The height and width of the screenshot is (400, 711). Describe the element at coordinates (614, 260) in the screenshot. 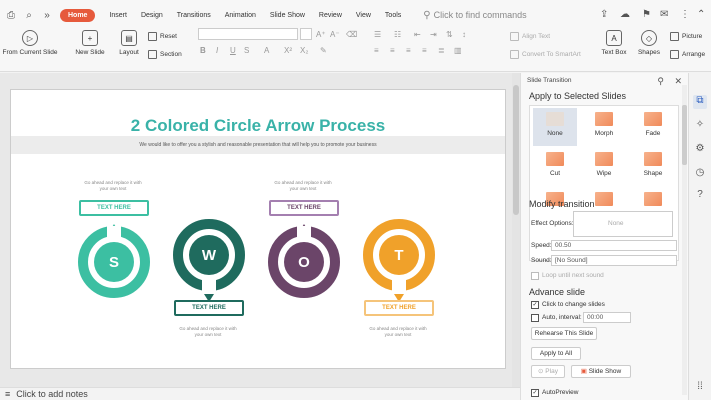

I see `sound-select: [No Sound]` at that location.